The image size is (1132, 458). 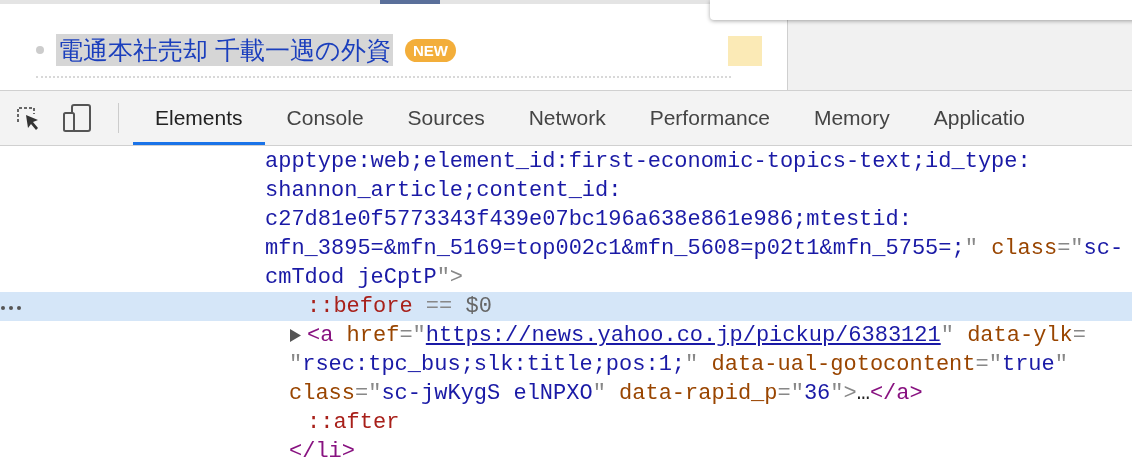 What do you see at coordinates (566, 364) in the screenshot?
I see `code-line: "rsec:tpc_bus;slk:title;pos:1;" data-ual-gotocontent="true"` at bounding box center [566, 364].